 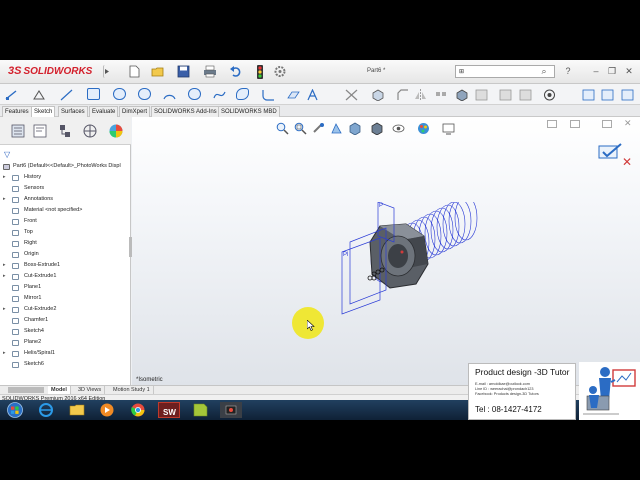 I want to click on viewport-close-icon: ✕, so click(x=628, y=123).